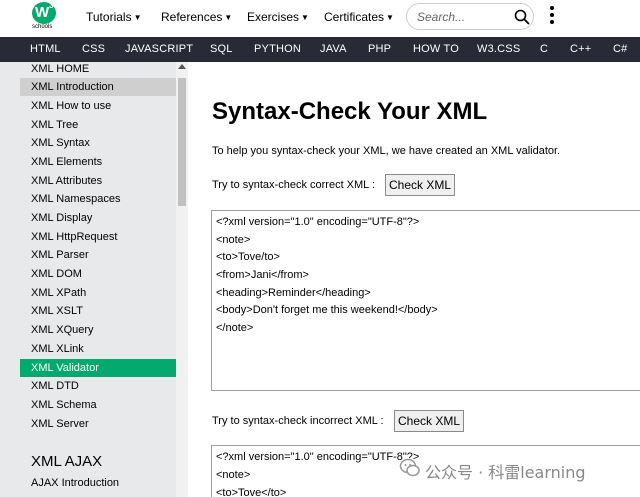  What do you see at coordinates (544, 49) in the screenshot?
I see `subject-c: C` at bounding box center [544, 49].